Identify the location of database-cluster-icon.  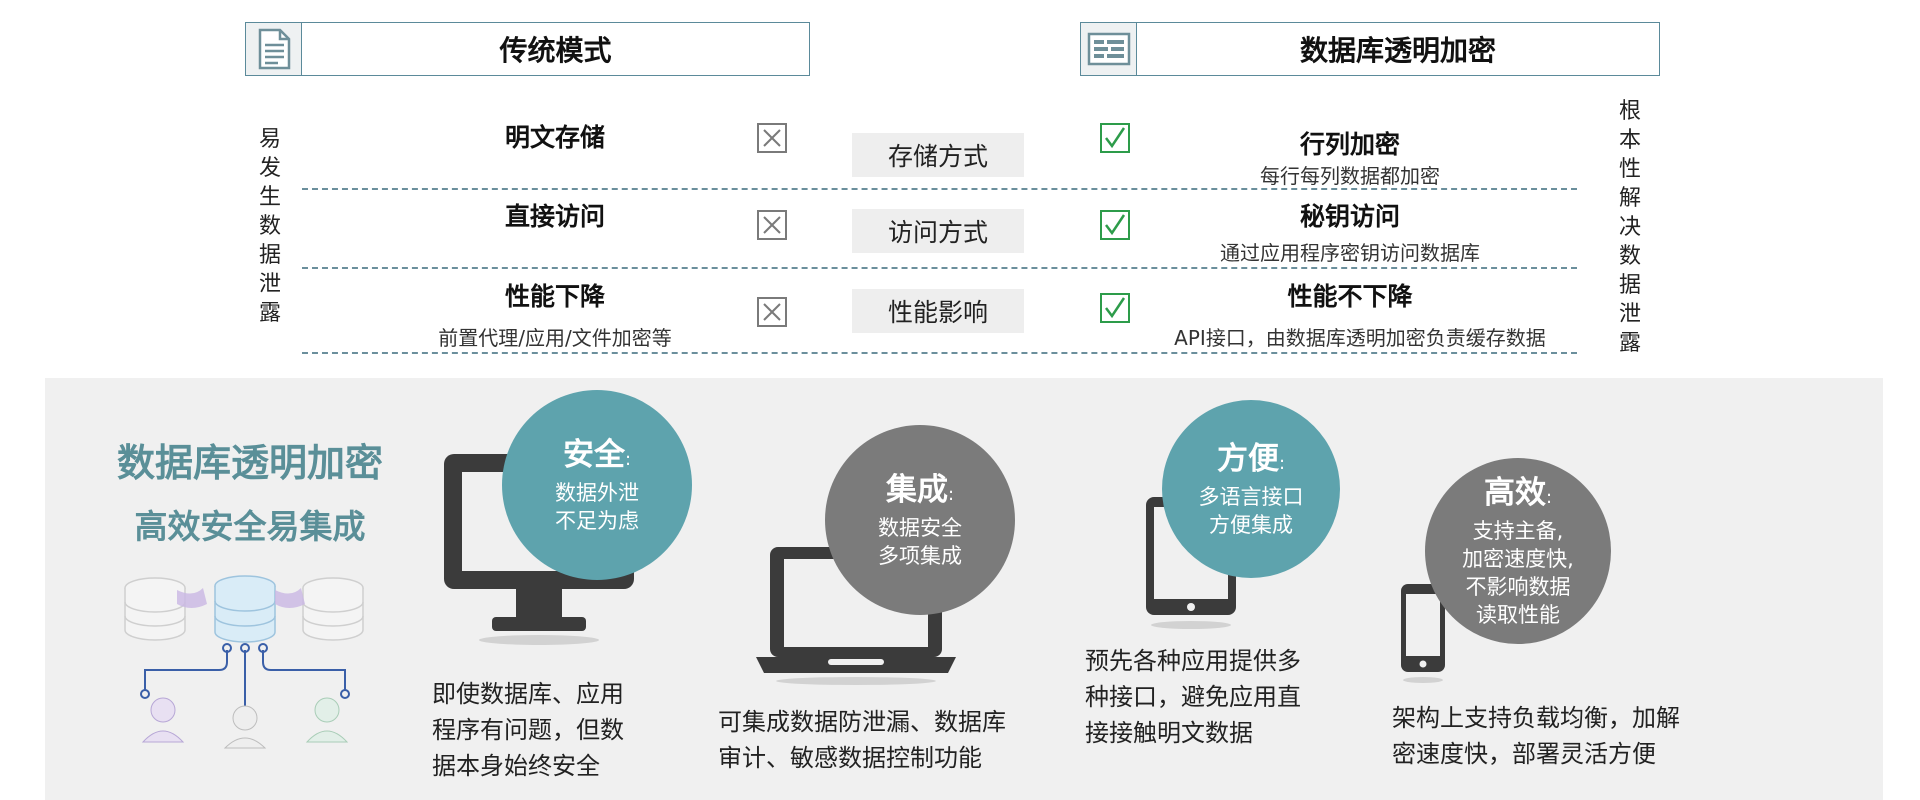
(244, 662).